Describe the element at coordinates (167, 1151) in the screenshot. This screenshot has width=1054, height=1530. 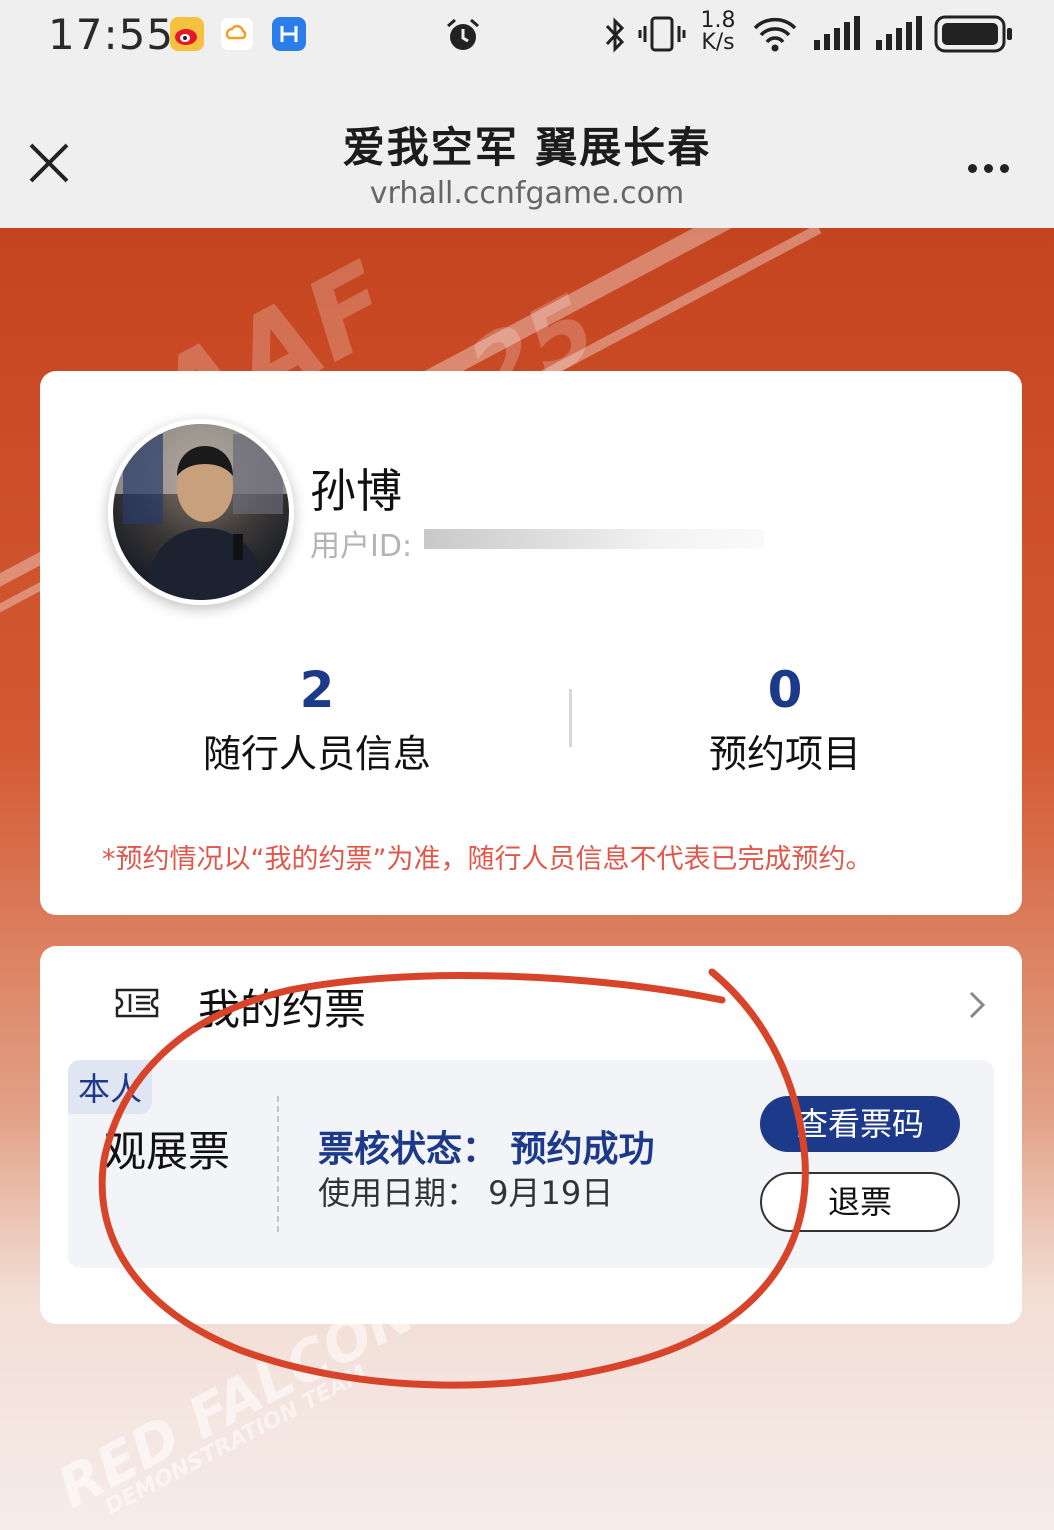
I see `ticket-type: 观展票` at that location.